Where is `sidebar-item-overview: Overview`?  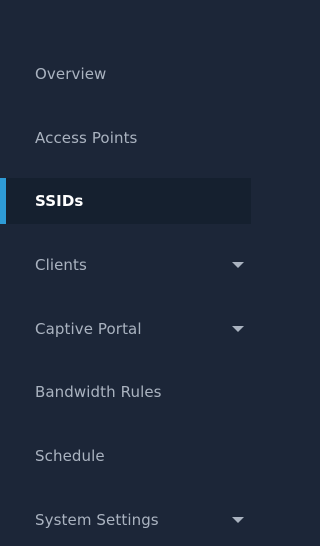
sidebar-item-overview: Overview is located at coordinates (125, 74).